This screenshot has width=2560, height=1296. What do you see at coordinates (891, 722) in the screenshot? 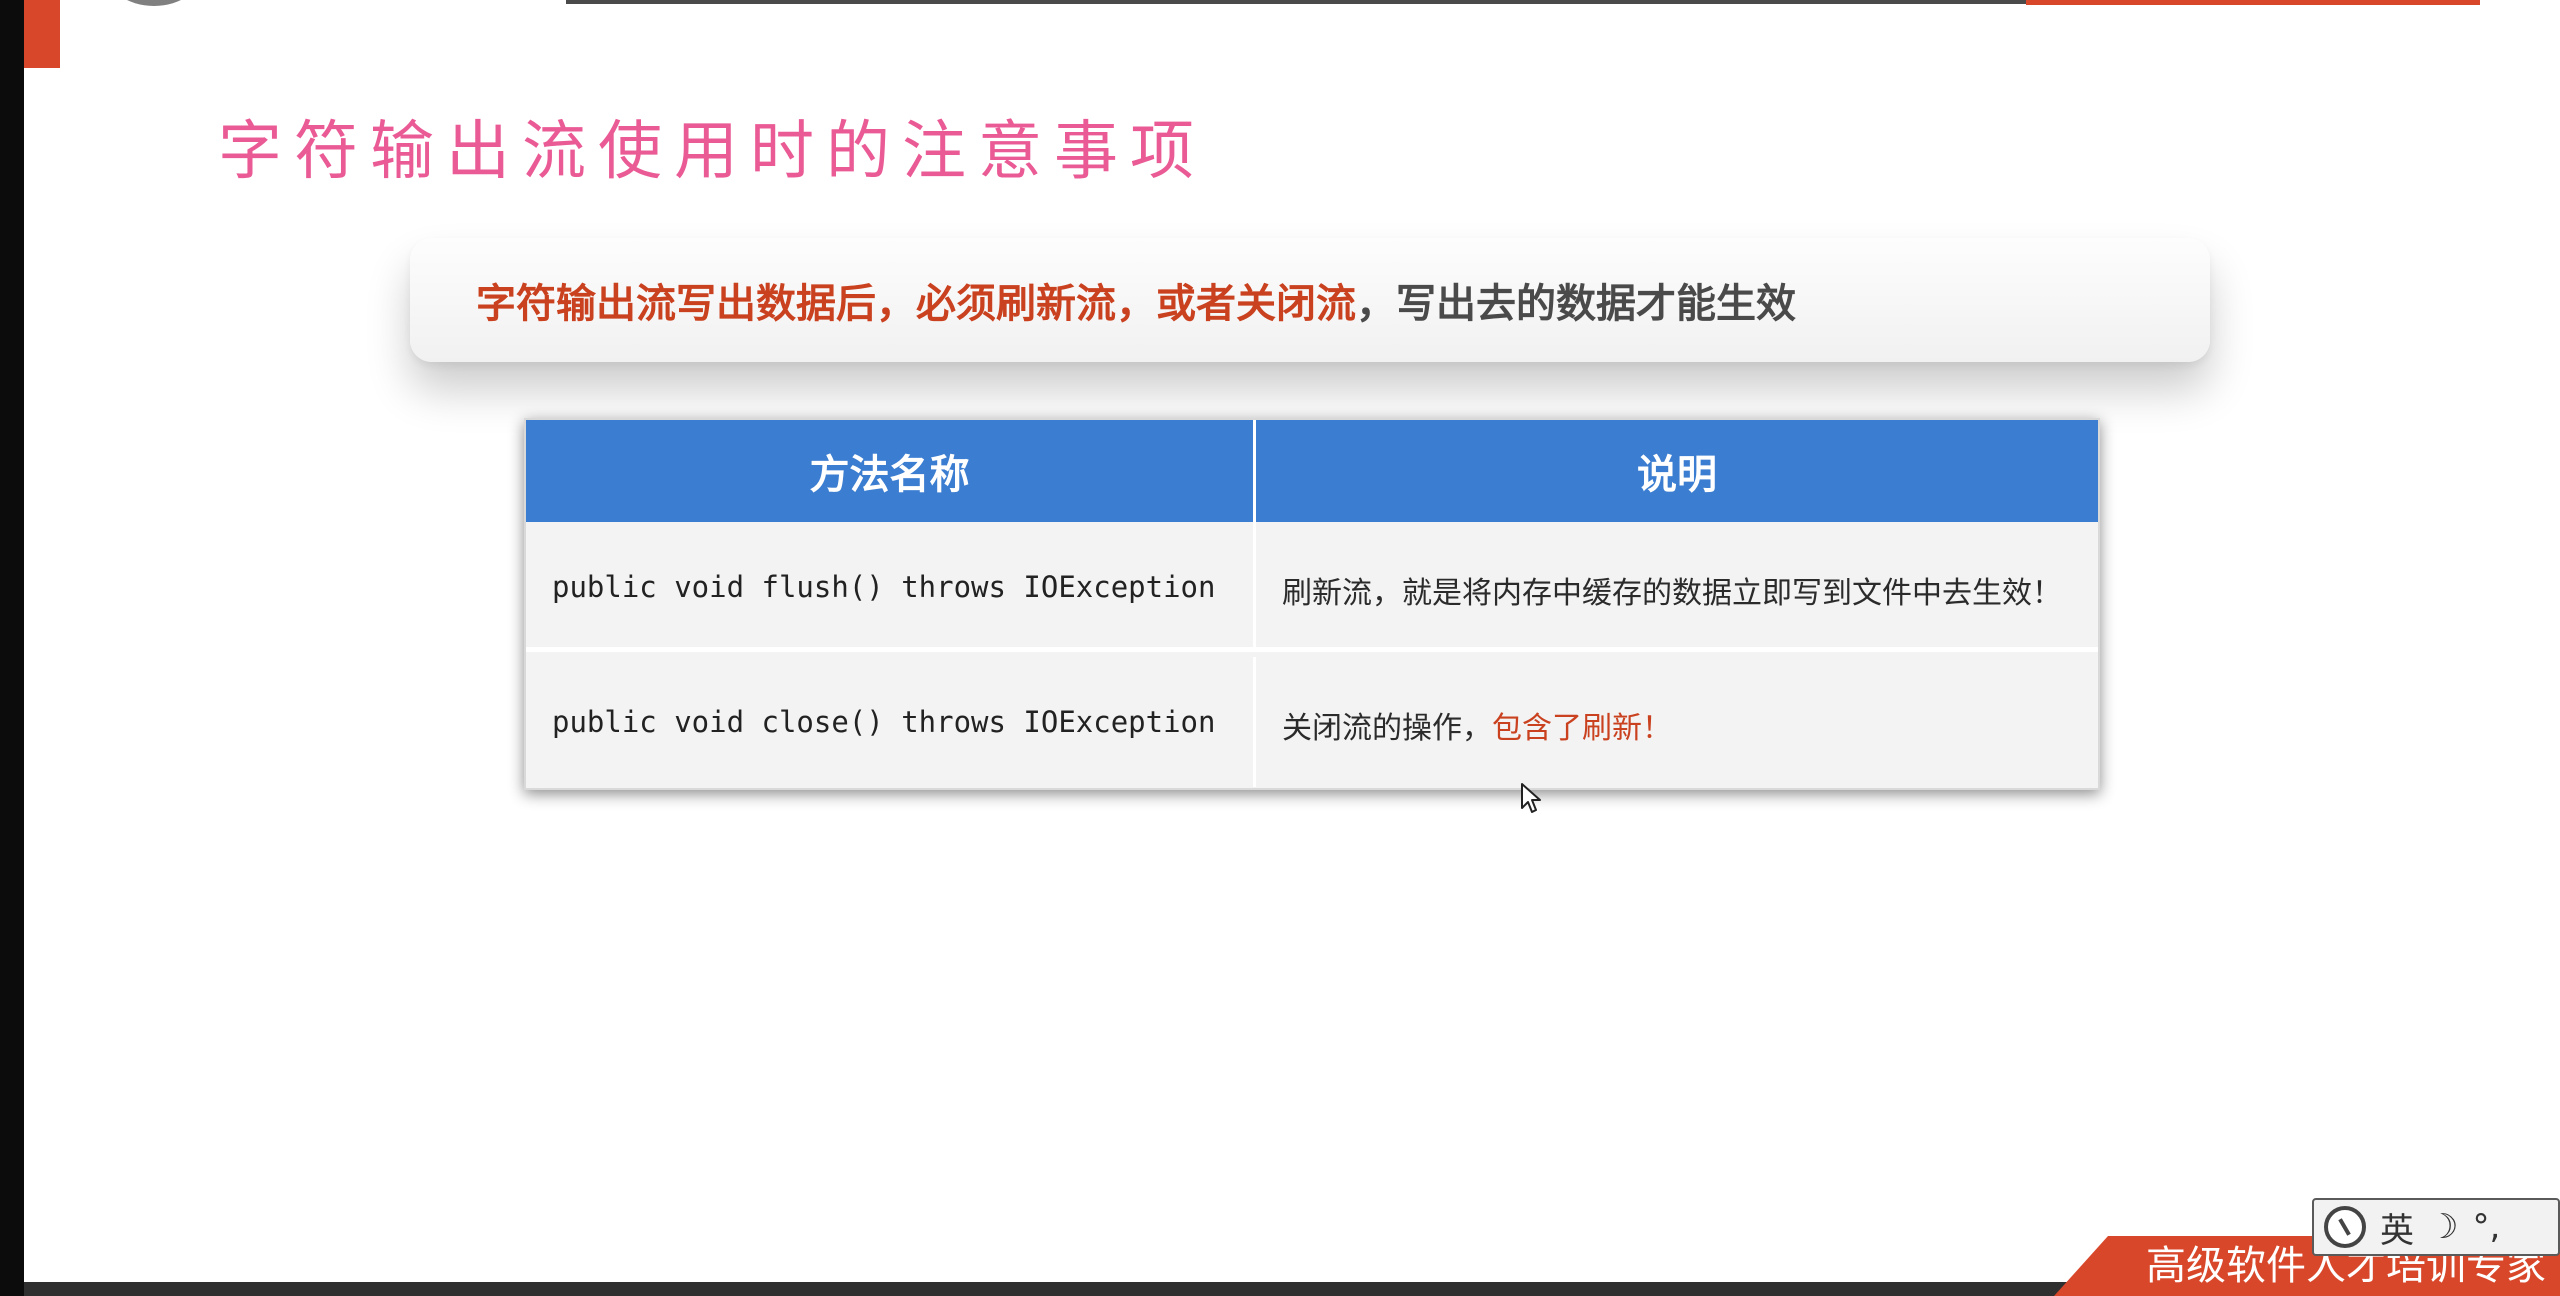
I see `method-signature: public void close() throws IOException` at bounding box center [891, 722].